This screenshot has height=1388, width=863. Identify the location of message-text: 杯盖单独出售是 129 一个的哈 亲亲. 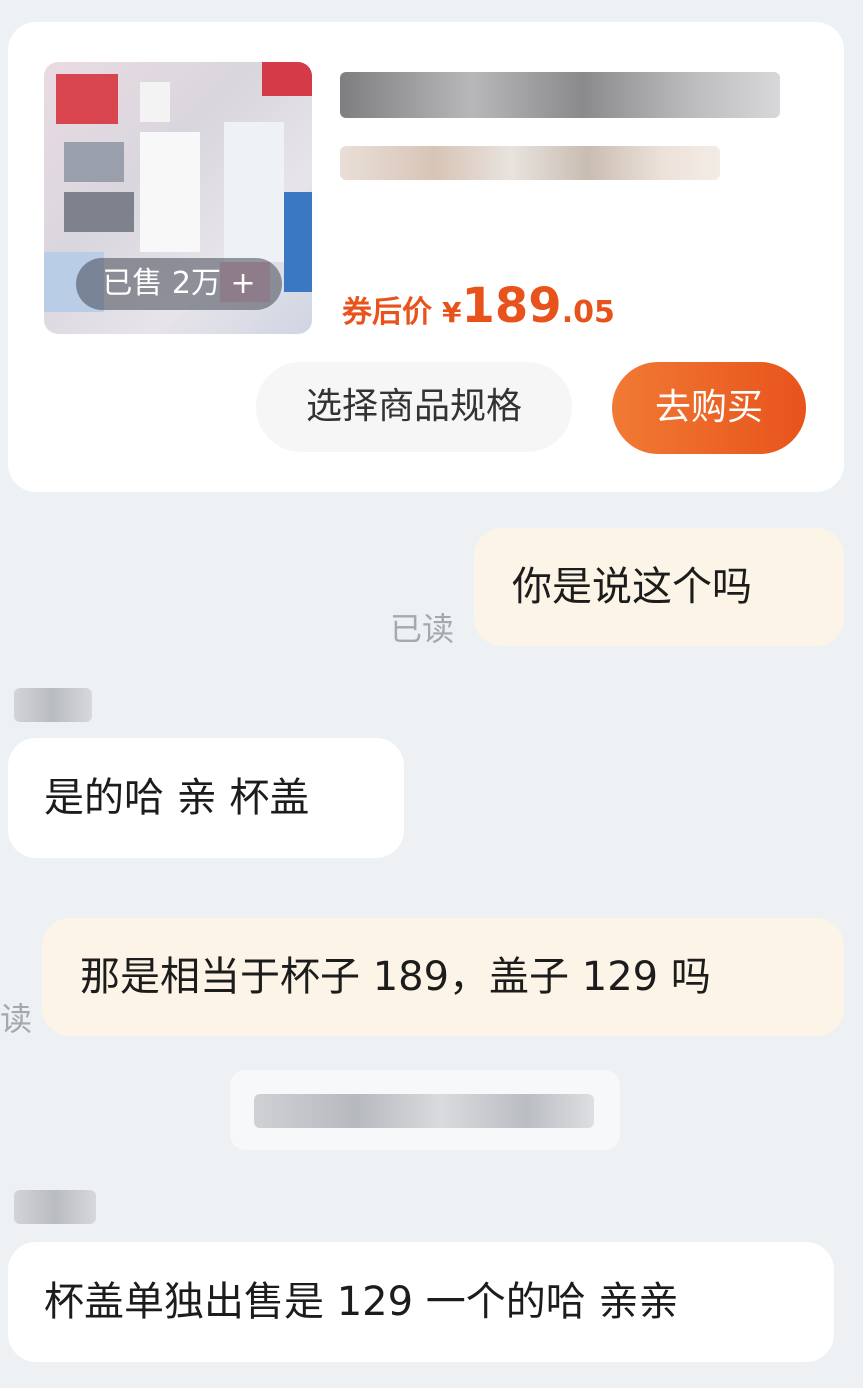
(361, 1302).